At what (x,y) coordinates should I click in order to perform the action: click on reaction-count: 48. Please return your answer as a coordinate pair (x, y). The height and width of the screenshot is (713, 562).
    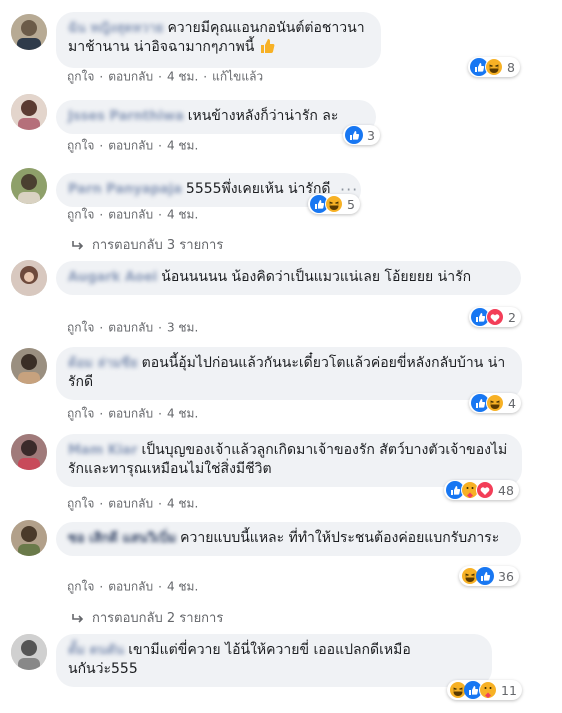
    Looking at the image, I should click on (506, 490).